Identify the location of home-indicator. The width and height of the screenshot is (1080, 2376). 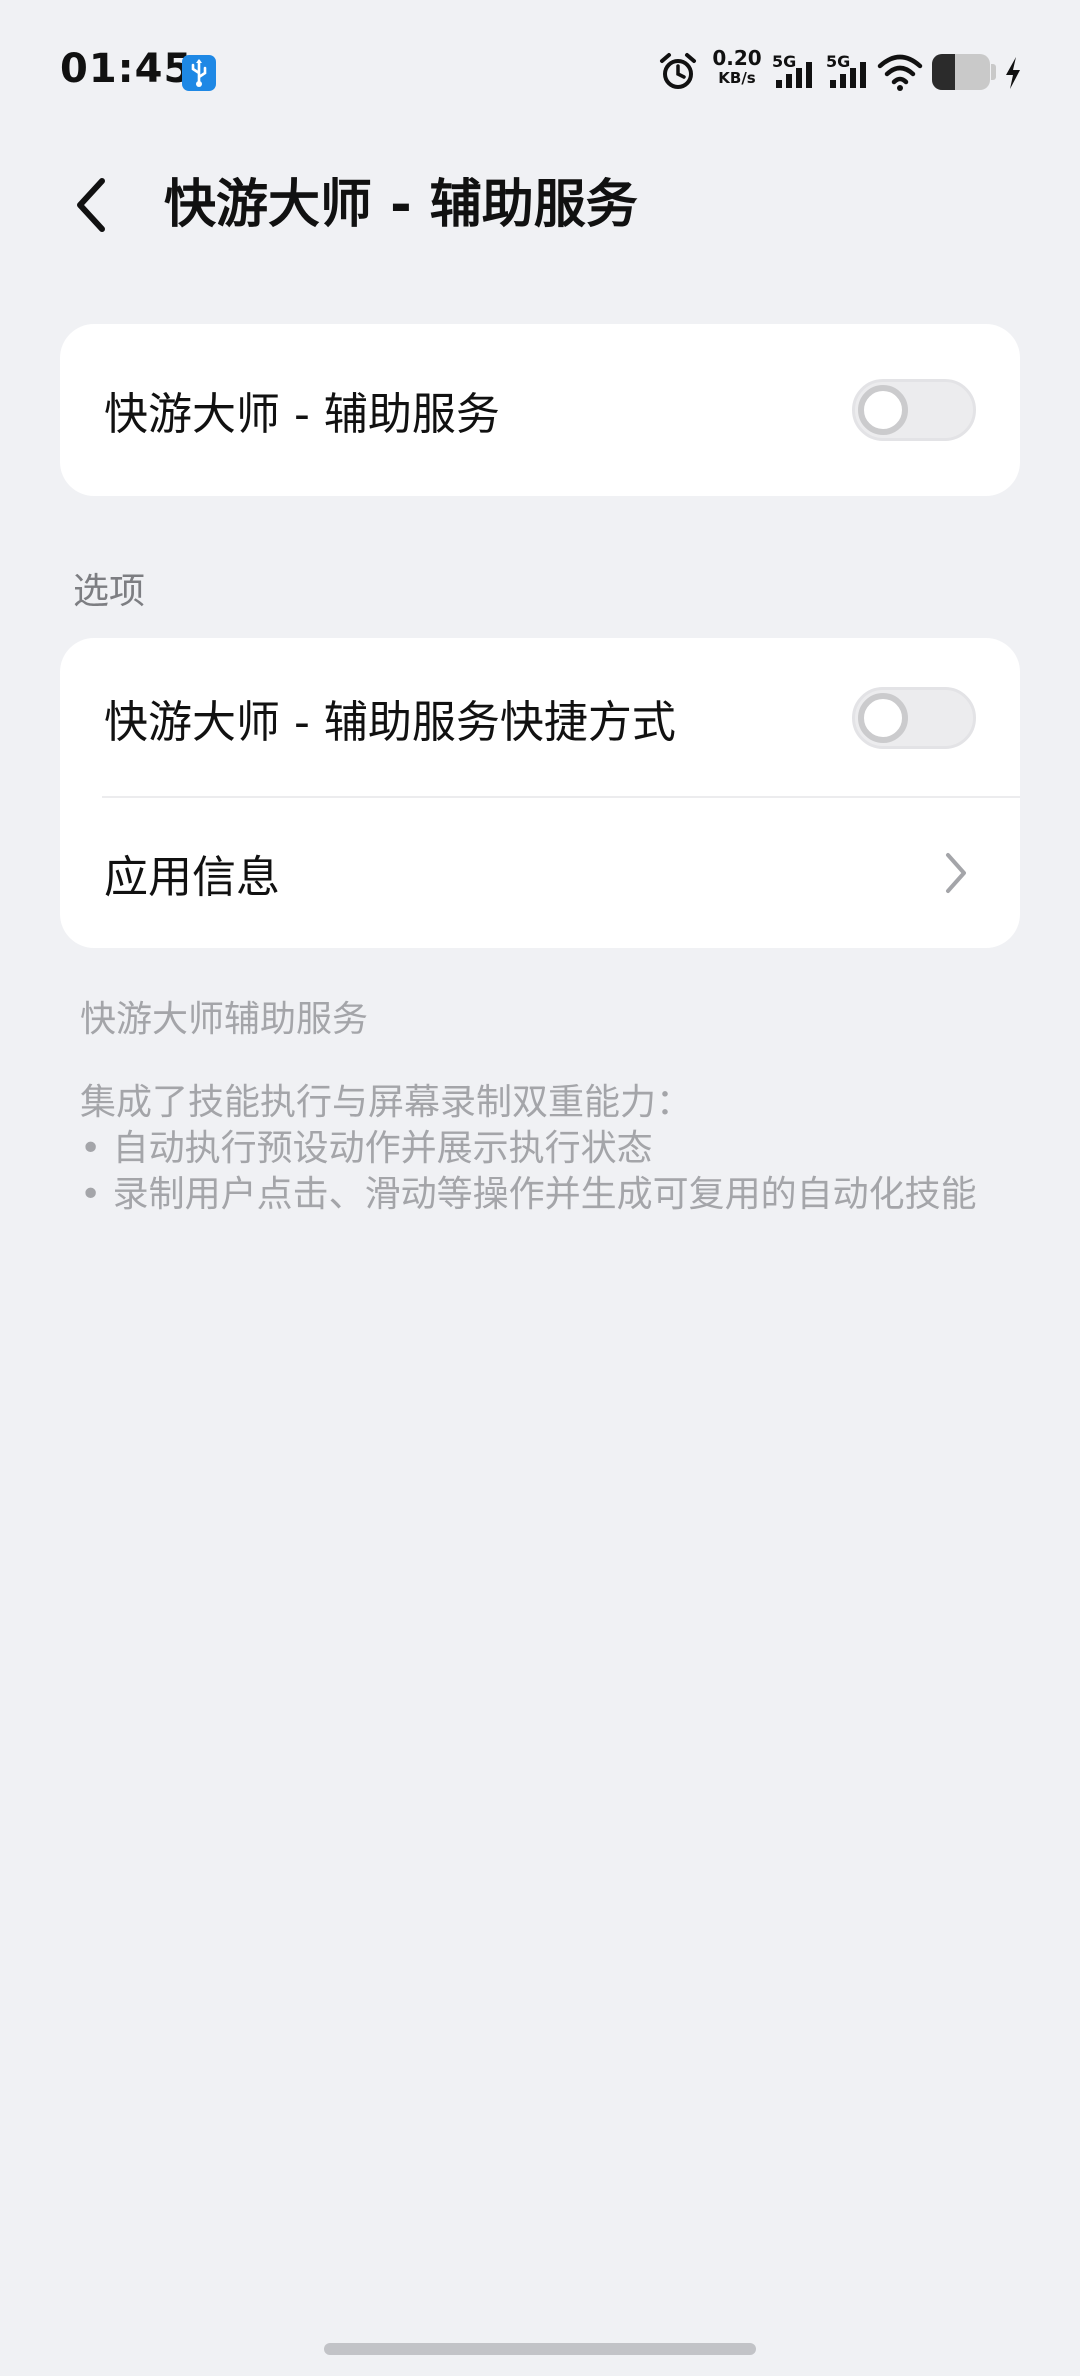
(540, 2349).